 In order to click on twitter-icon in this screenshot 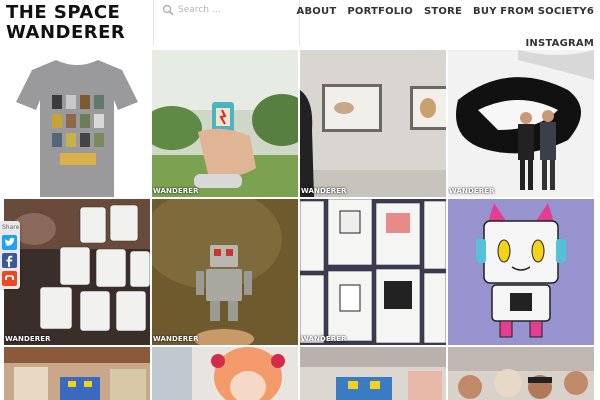, I will do `click(9, 241)`.